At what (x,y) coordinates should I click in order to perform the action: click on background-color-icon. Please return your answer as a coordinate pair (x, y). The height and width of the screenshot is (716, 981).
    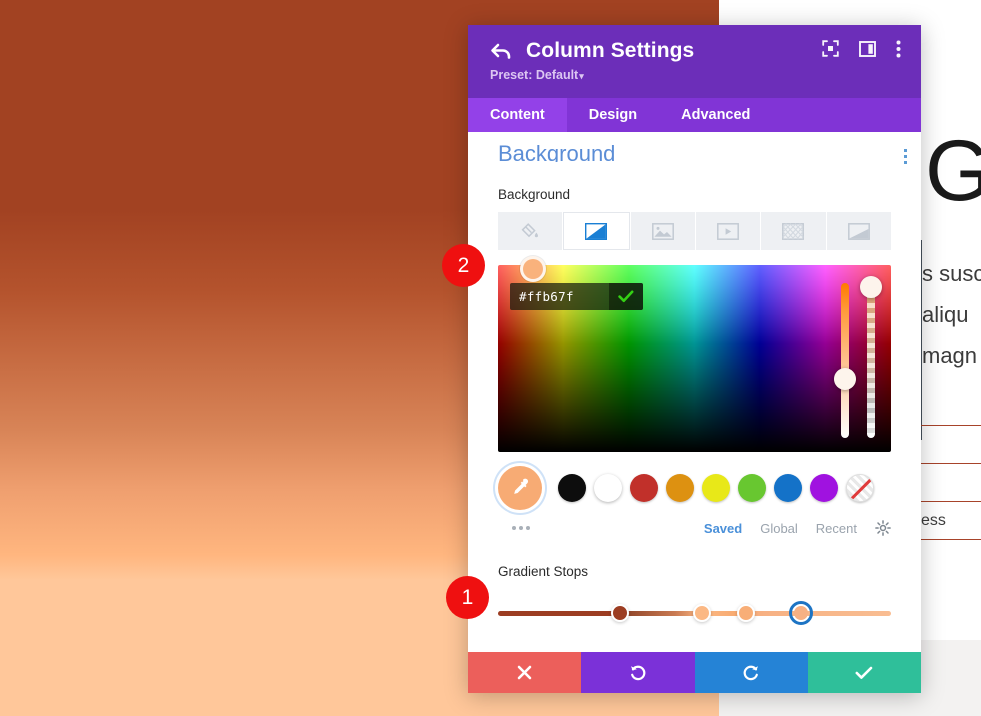
    Looking at the image, I should click on (530, 231).